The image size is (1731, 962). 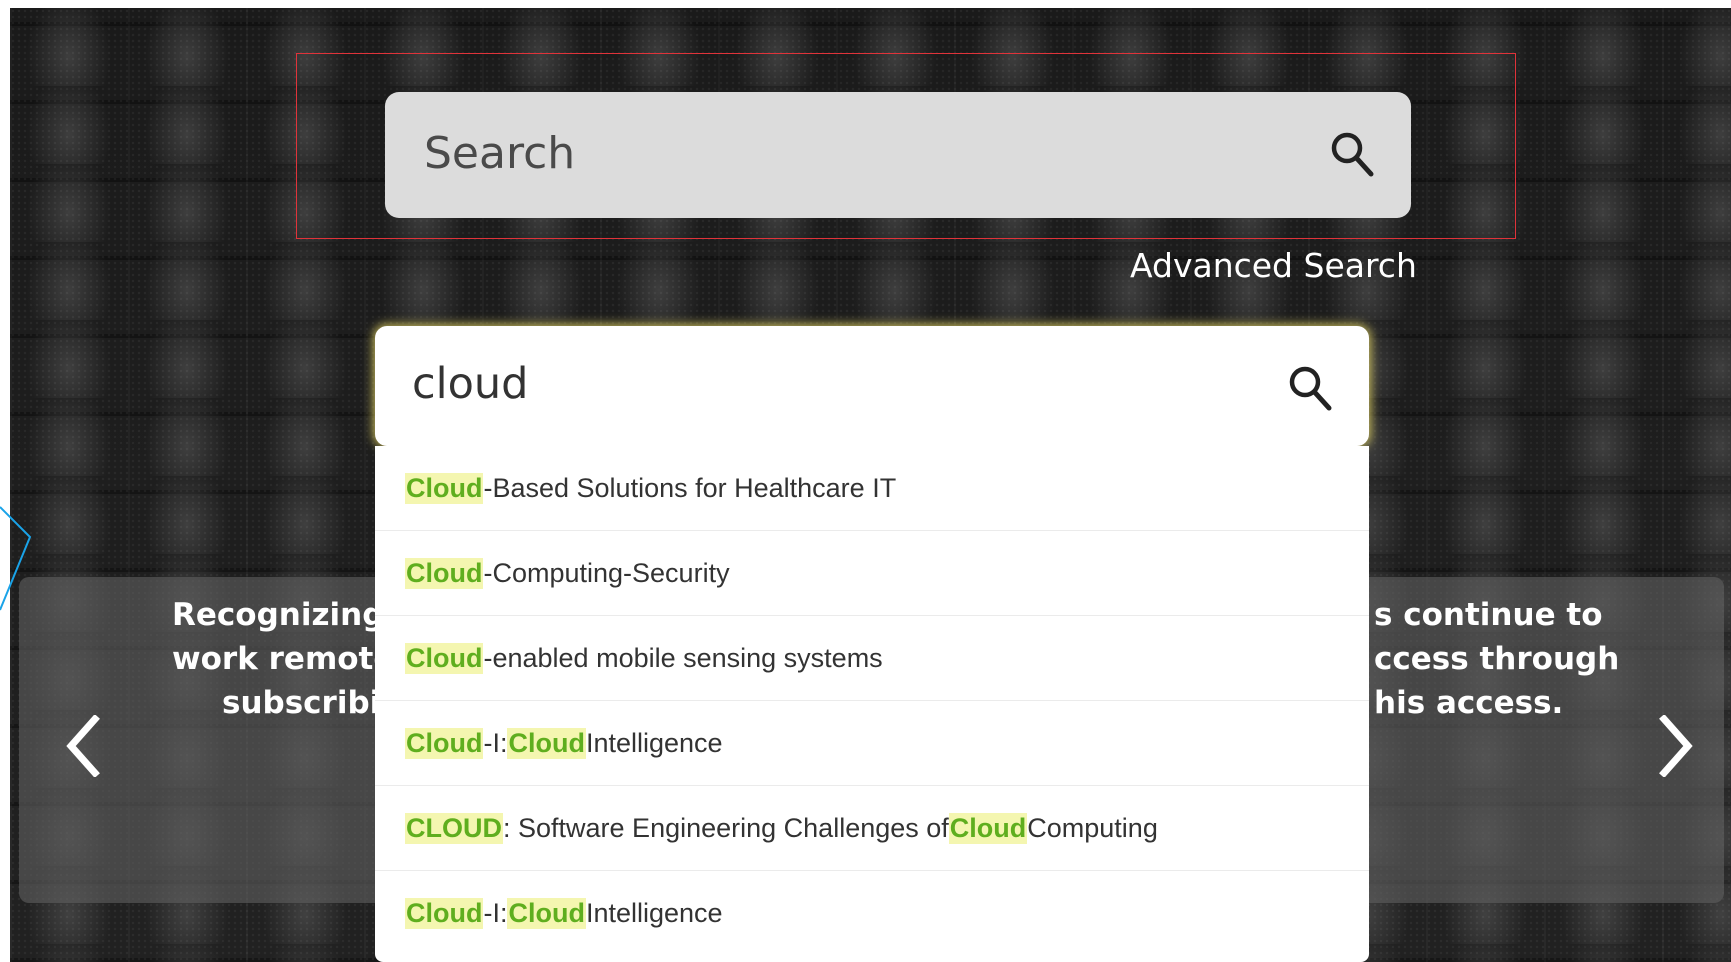 I want to click on banner-text-right-1: s continue to, so click(x=1488, y=615).